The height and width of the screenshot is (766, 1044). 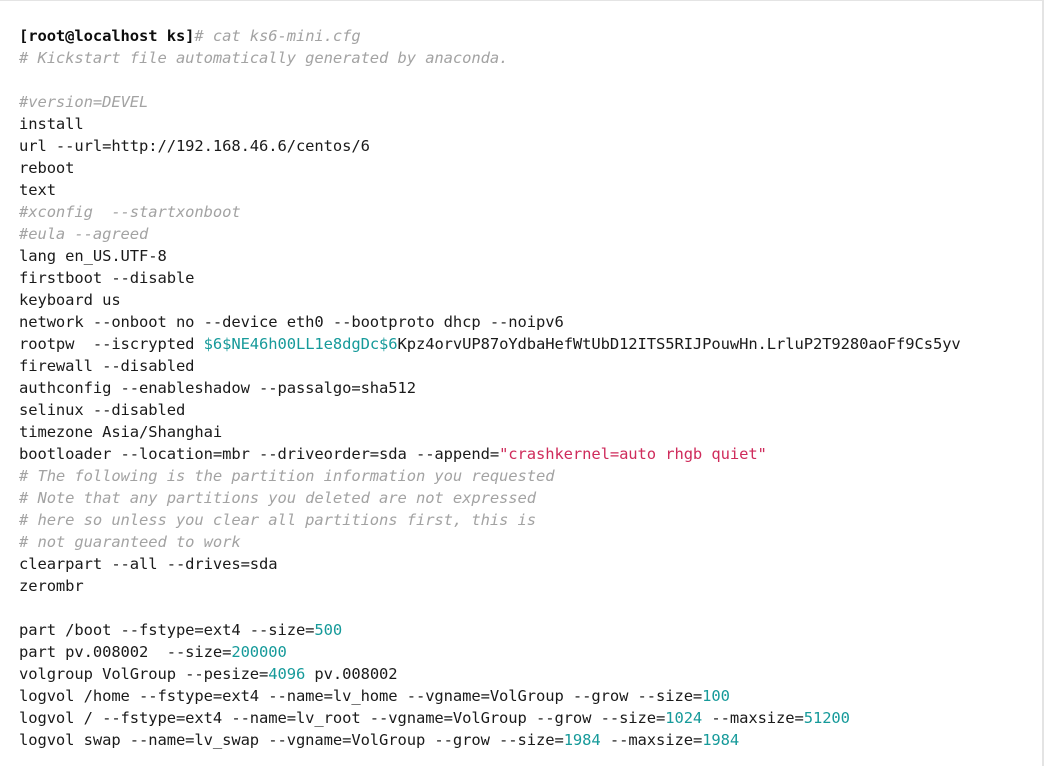 I want to click on line-part-comment-4: # not guaranteed to work, so click(x=530, y=542).